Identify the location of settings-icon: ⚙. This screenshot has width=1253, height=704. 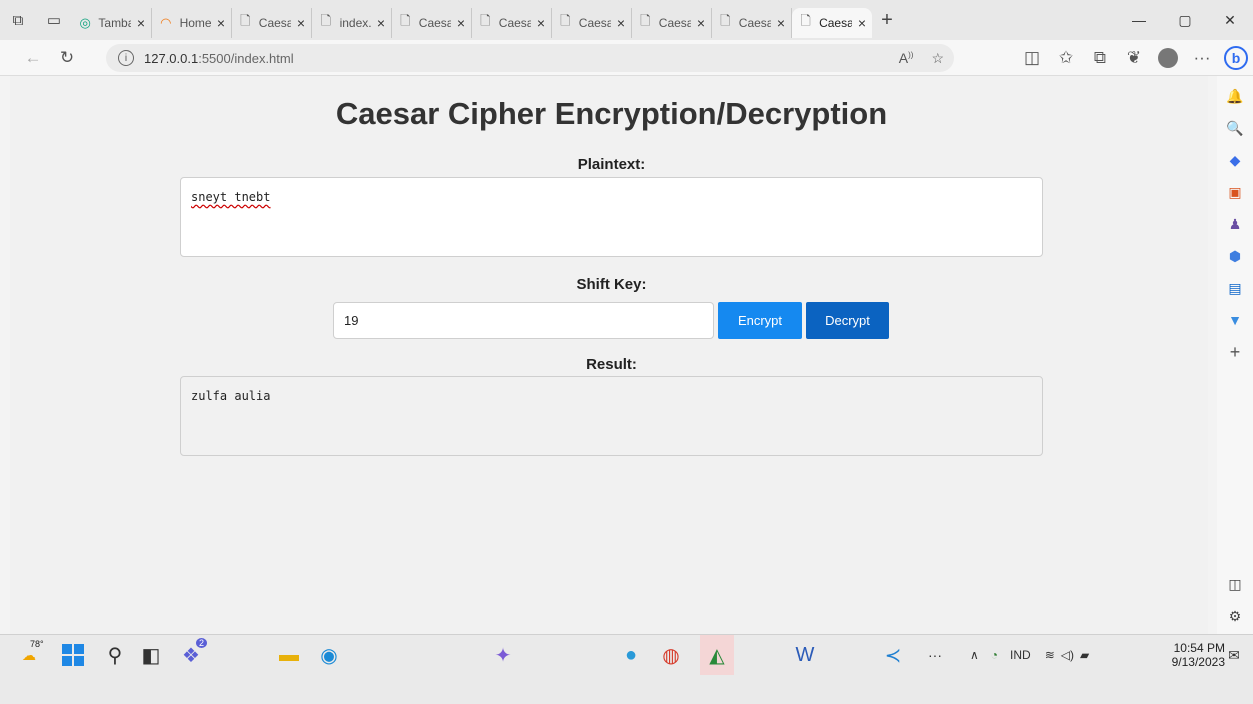
(1235, 616).